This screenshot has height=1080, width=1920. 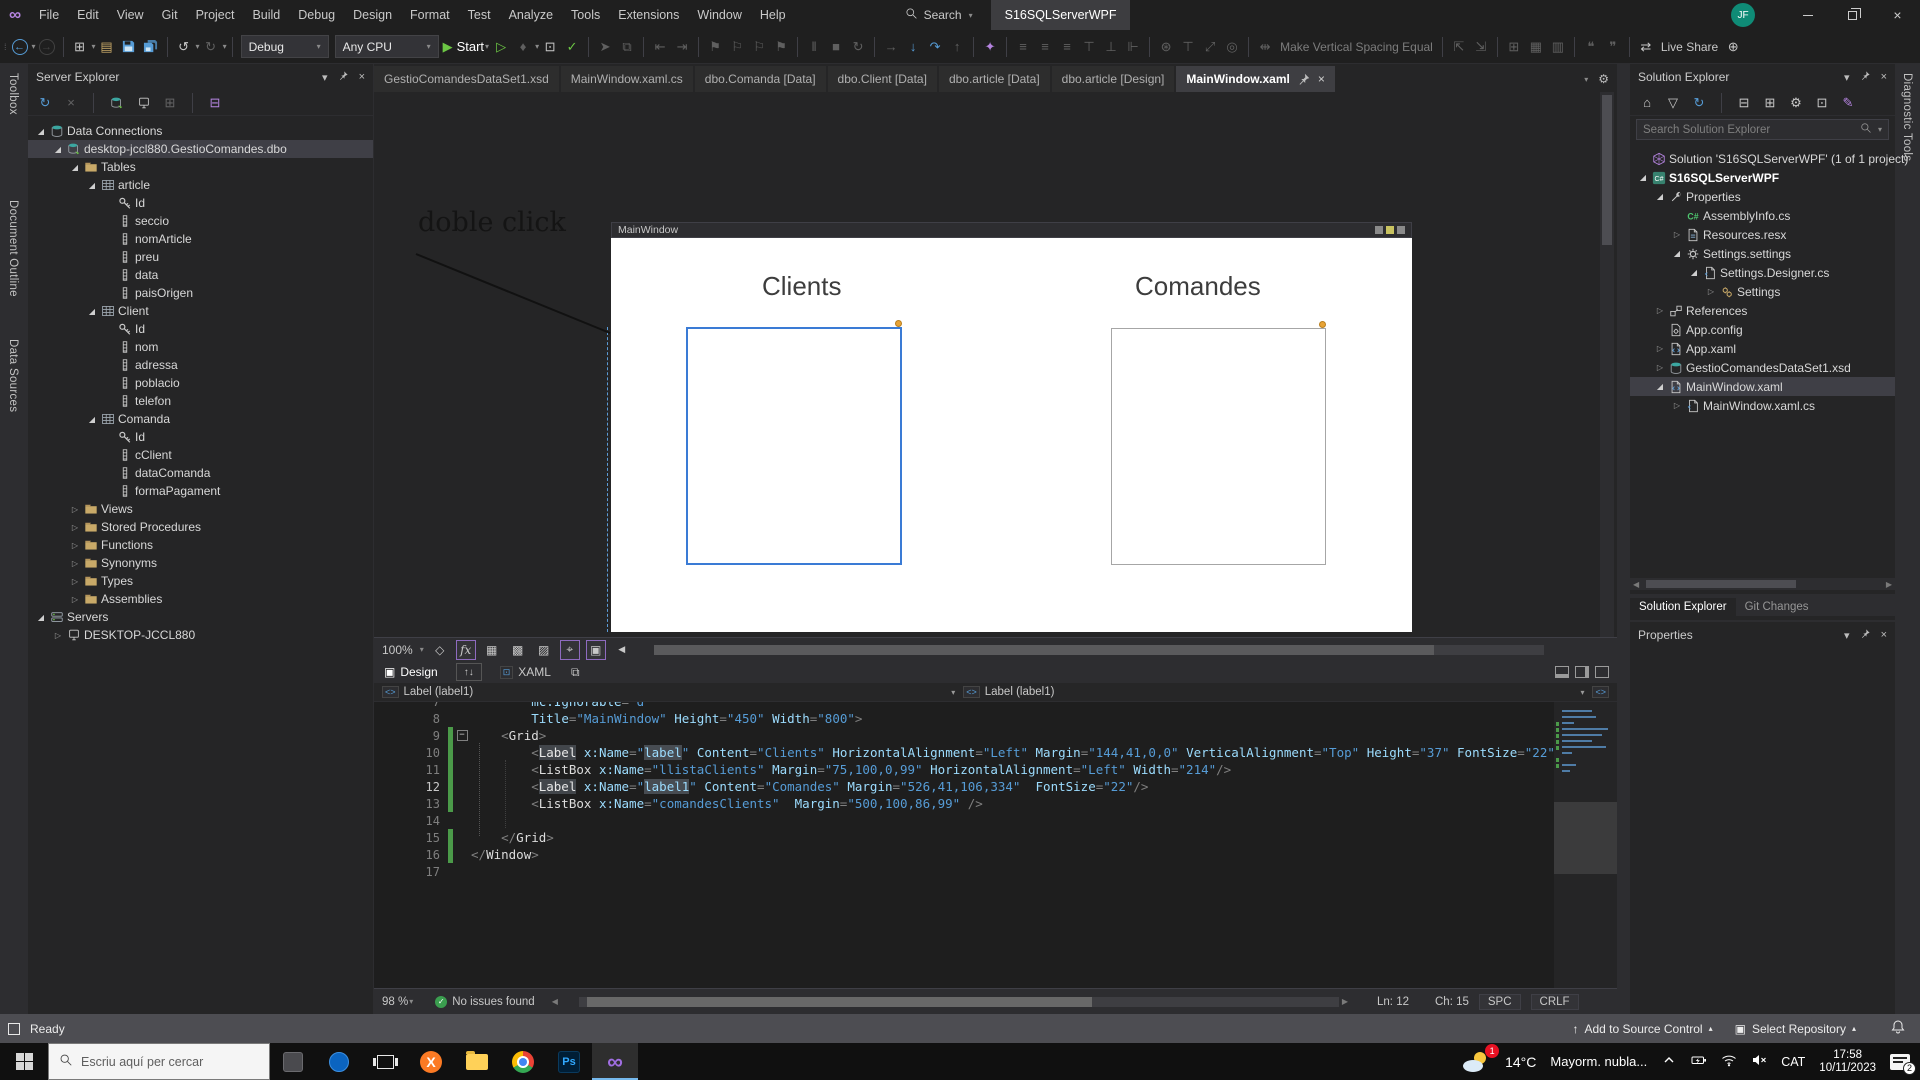 I want to click on server-tree-item-id: Id, so click(x=200, y=437).